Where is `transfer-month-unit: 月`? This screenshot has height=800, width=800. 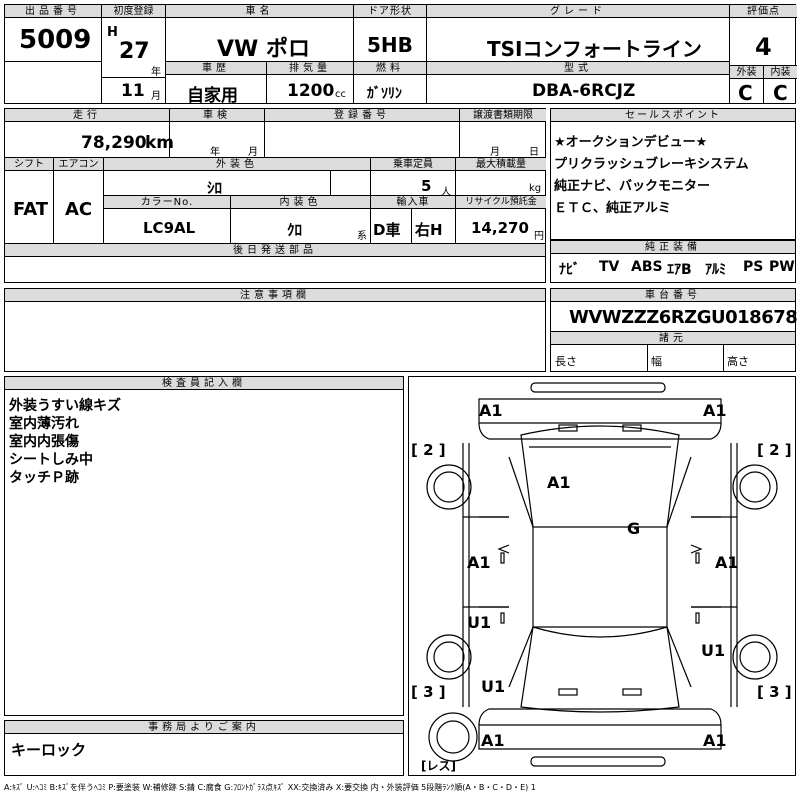
transfer-month-unit: 月 is located at coordinates (495, 152).